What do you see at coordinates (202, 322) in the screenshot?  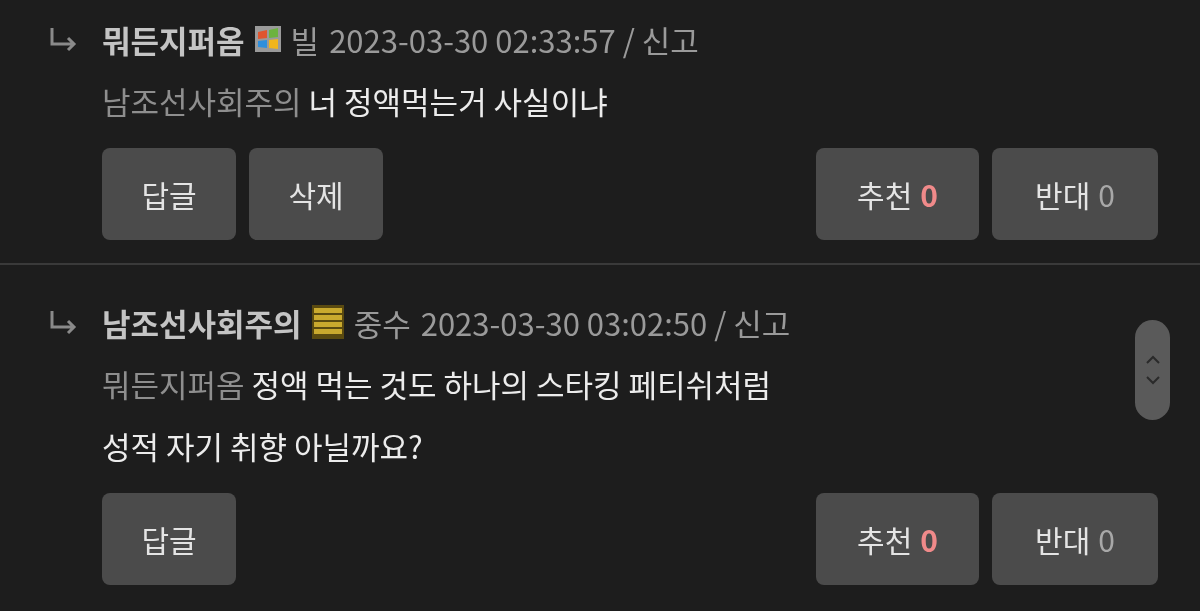 I see `author-name: 남조선사회주의` at bounding box center [202, 322].